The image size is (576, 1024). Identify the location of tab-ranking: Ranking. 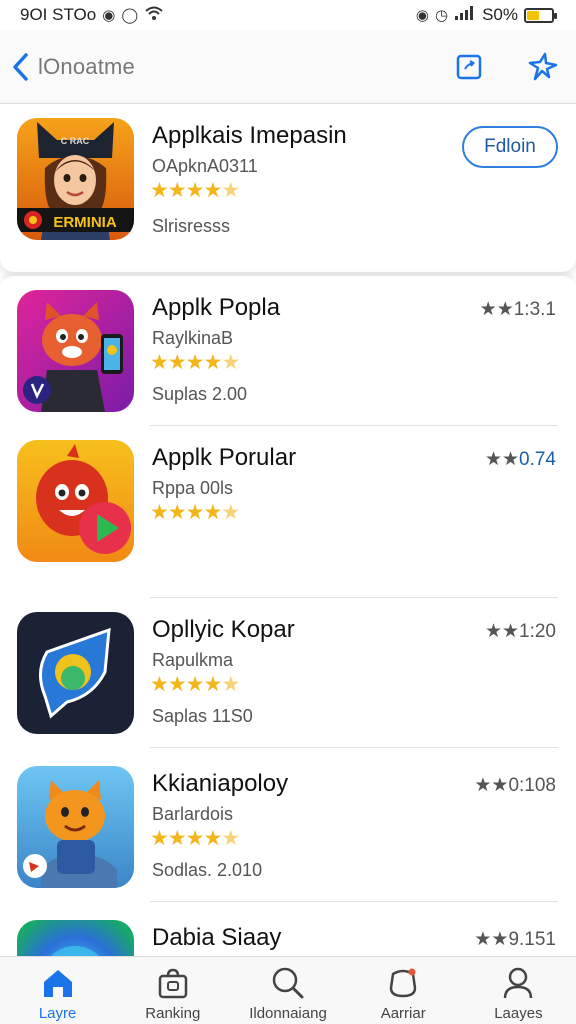
(172, 990).